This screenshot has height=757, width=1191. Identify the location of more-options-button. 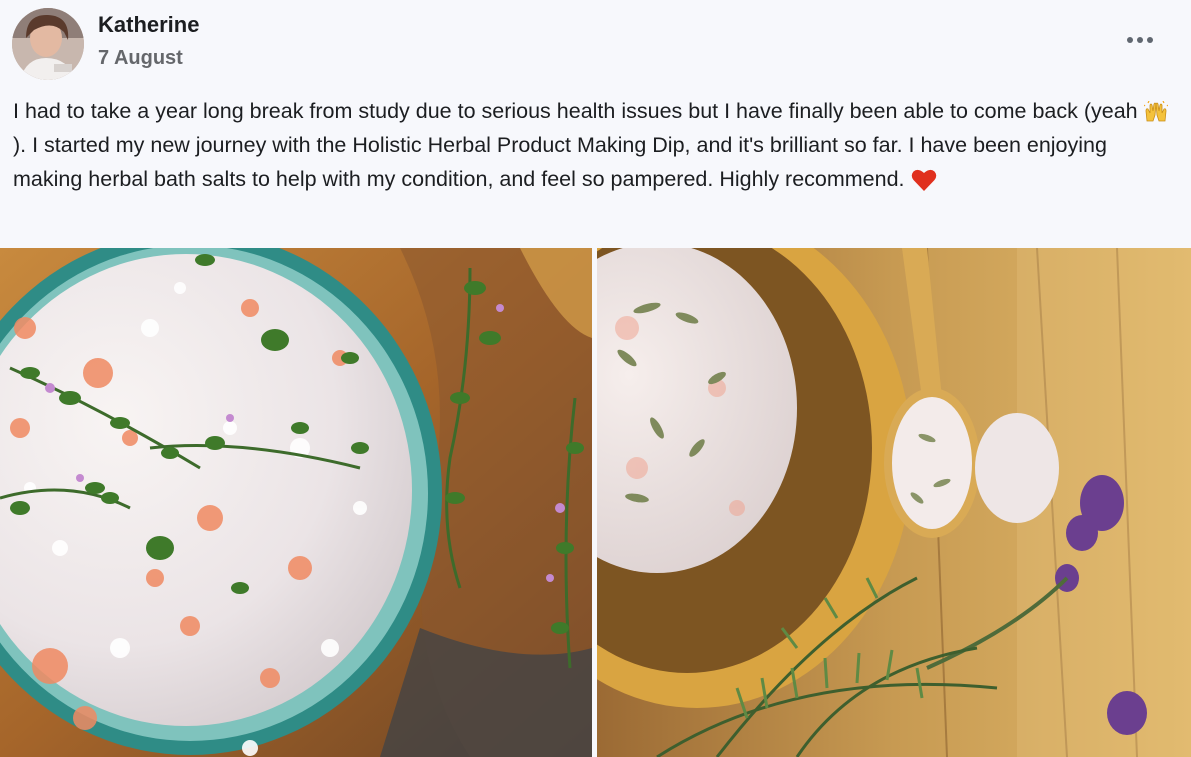
(1140, 40).